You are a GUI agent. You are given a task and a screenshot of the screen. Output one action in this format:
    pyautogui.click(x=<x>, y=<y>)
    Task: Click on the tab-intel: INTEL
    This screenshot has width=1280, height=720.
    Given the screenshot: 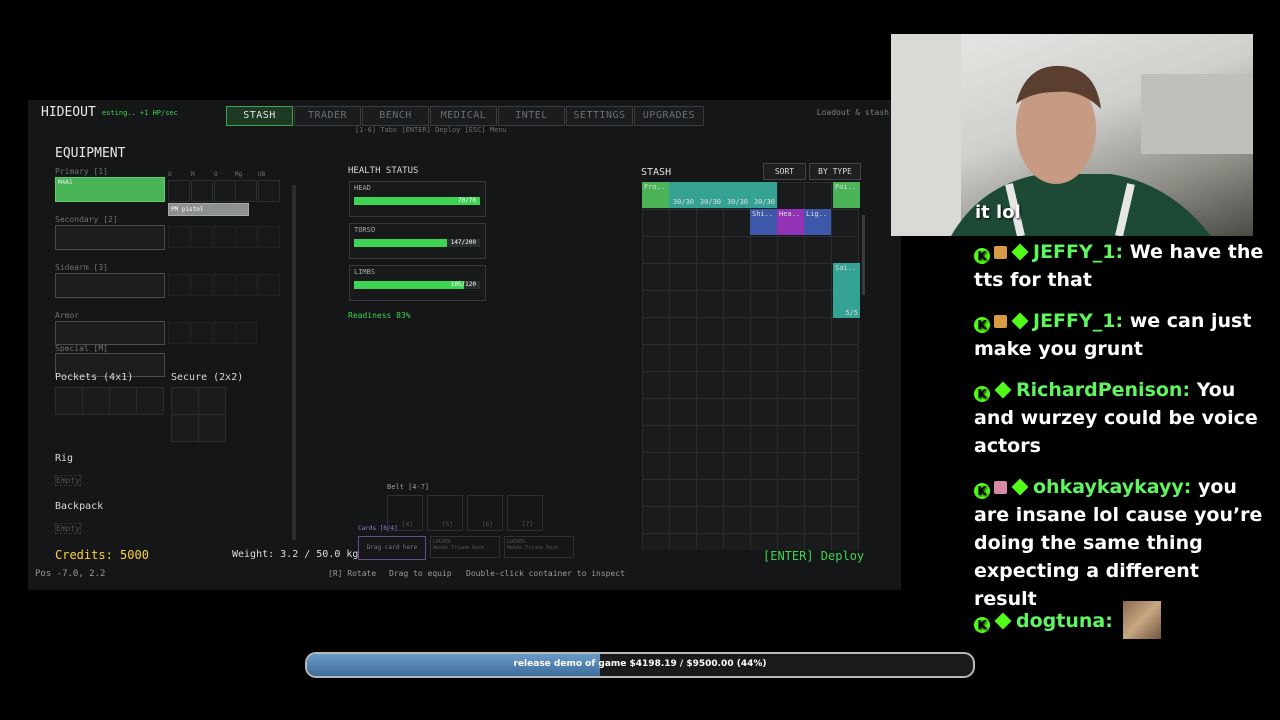 What is the action you would take?
    pyautogui.click(x=531, y=116)
    